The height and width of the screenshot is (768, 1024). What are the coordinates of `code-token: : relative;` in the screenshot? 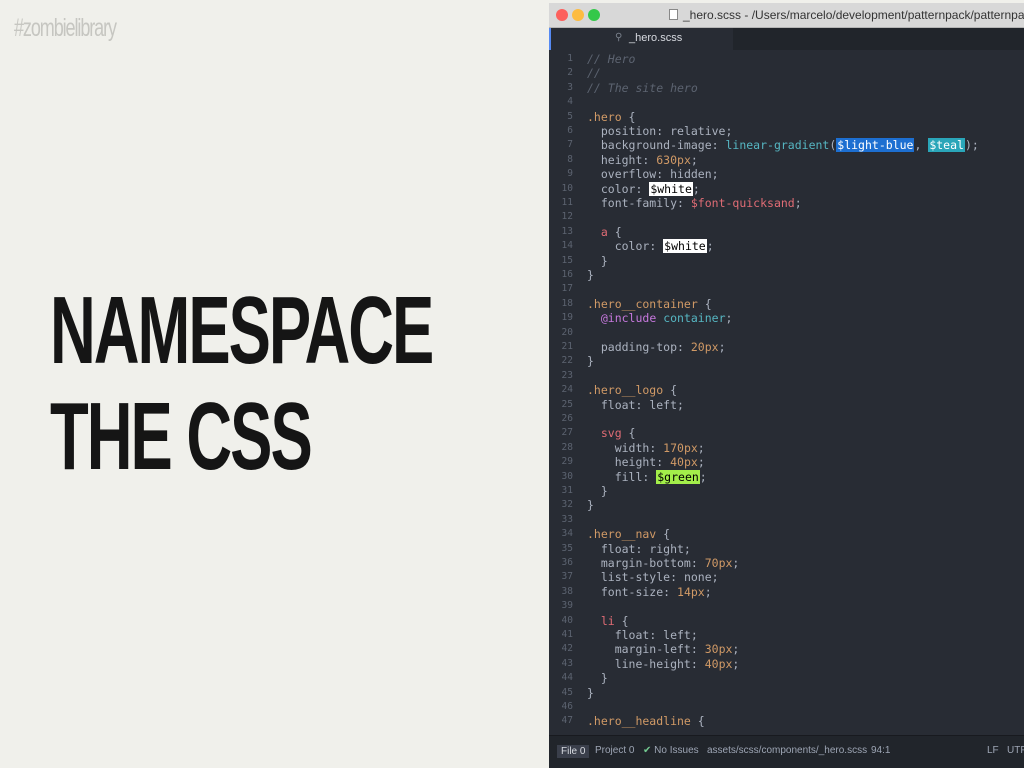 It's located at (694, 131).